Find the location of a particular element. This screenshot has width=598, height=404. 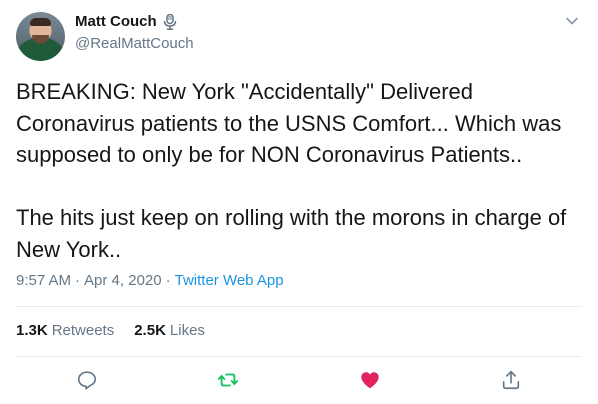

likes-label: Likes is located at coordinates (187, 330).